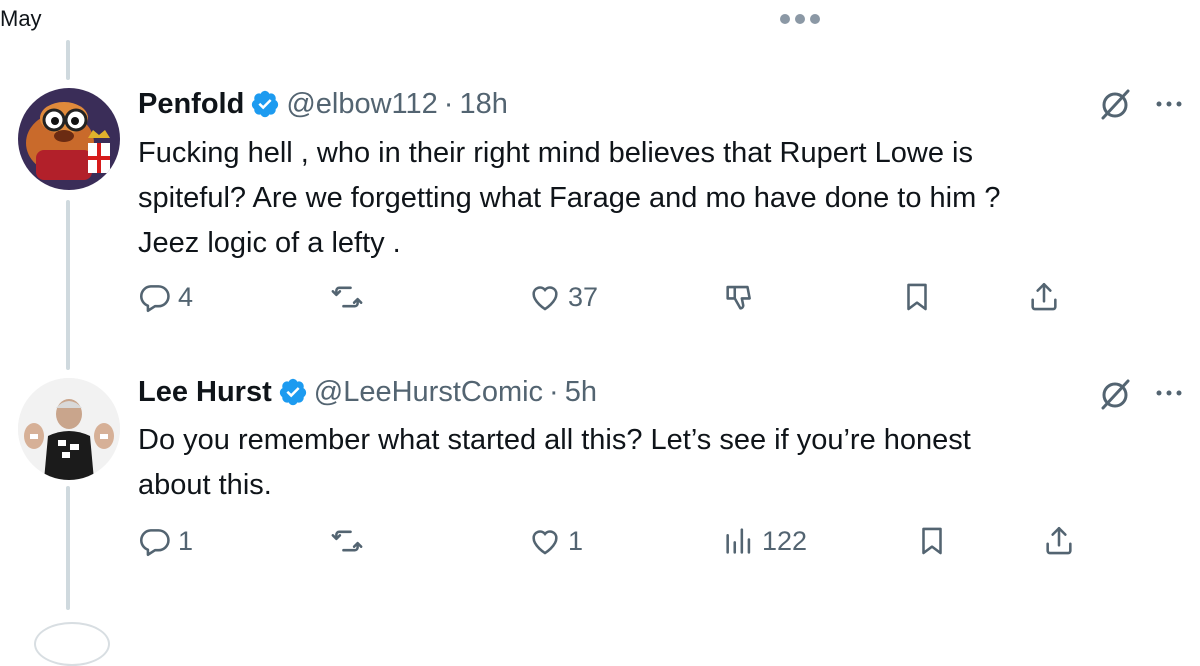 The width and height of the screenshot is (1200, 666). I want to click on display-name: Lee Hurst, so click(205, 392).